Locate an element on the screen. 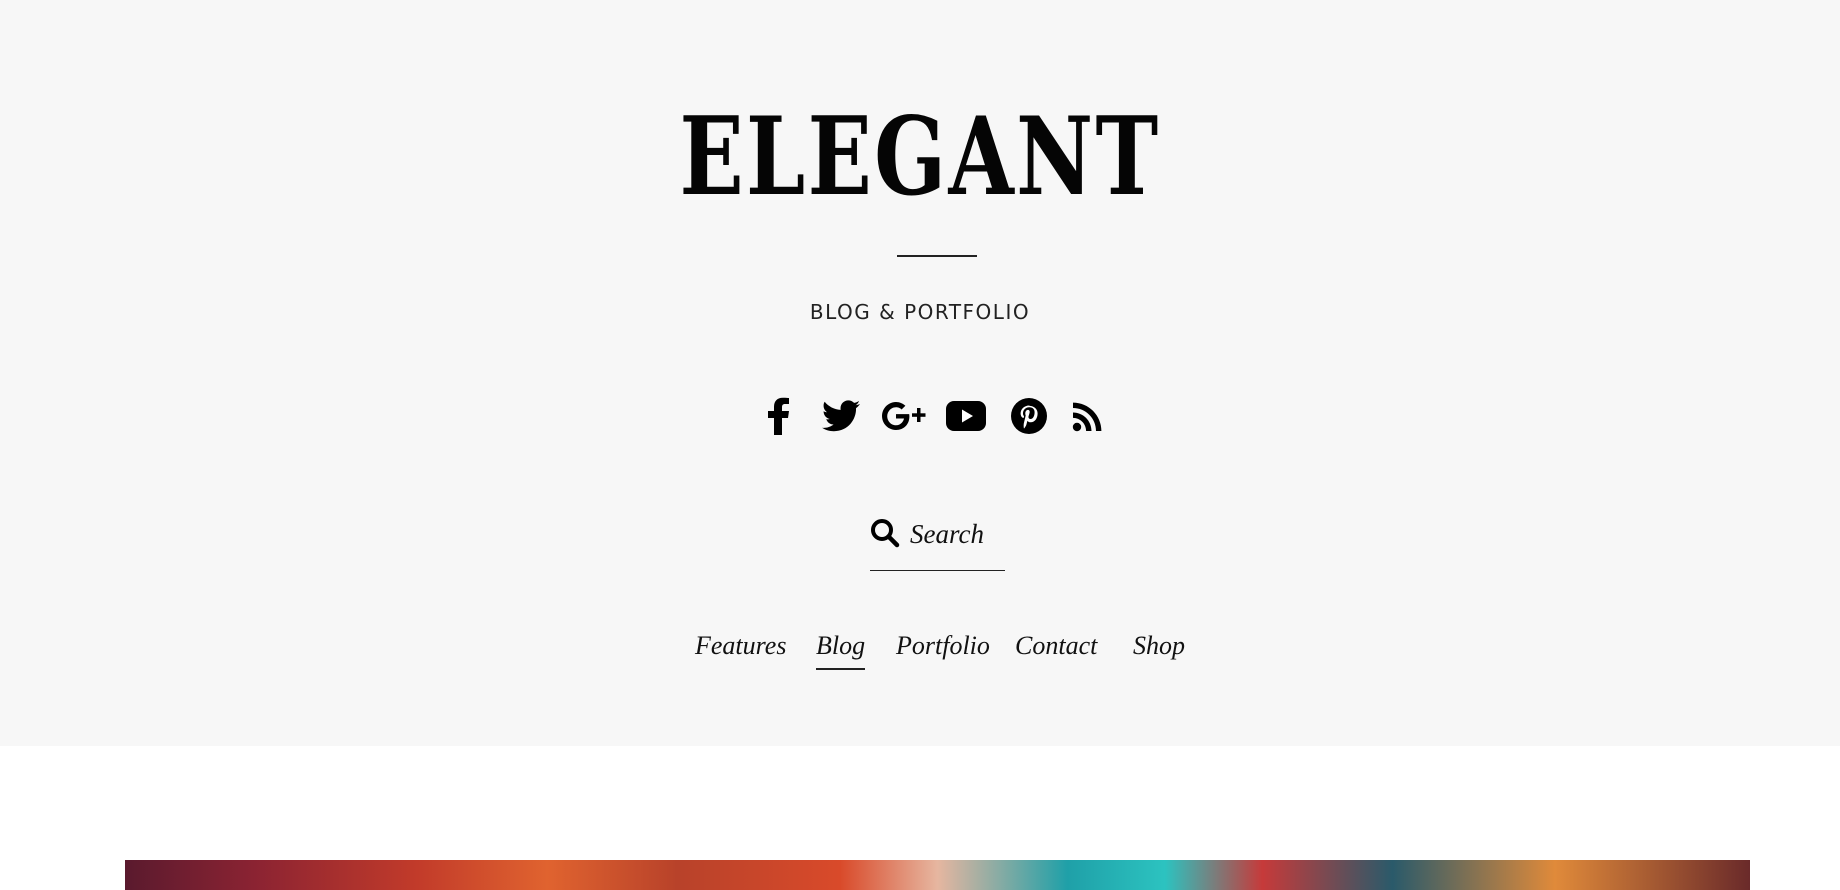  nav-item-portfolio: Portfolio is located at coordinates (943, 646).